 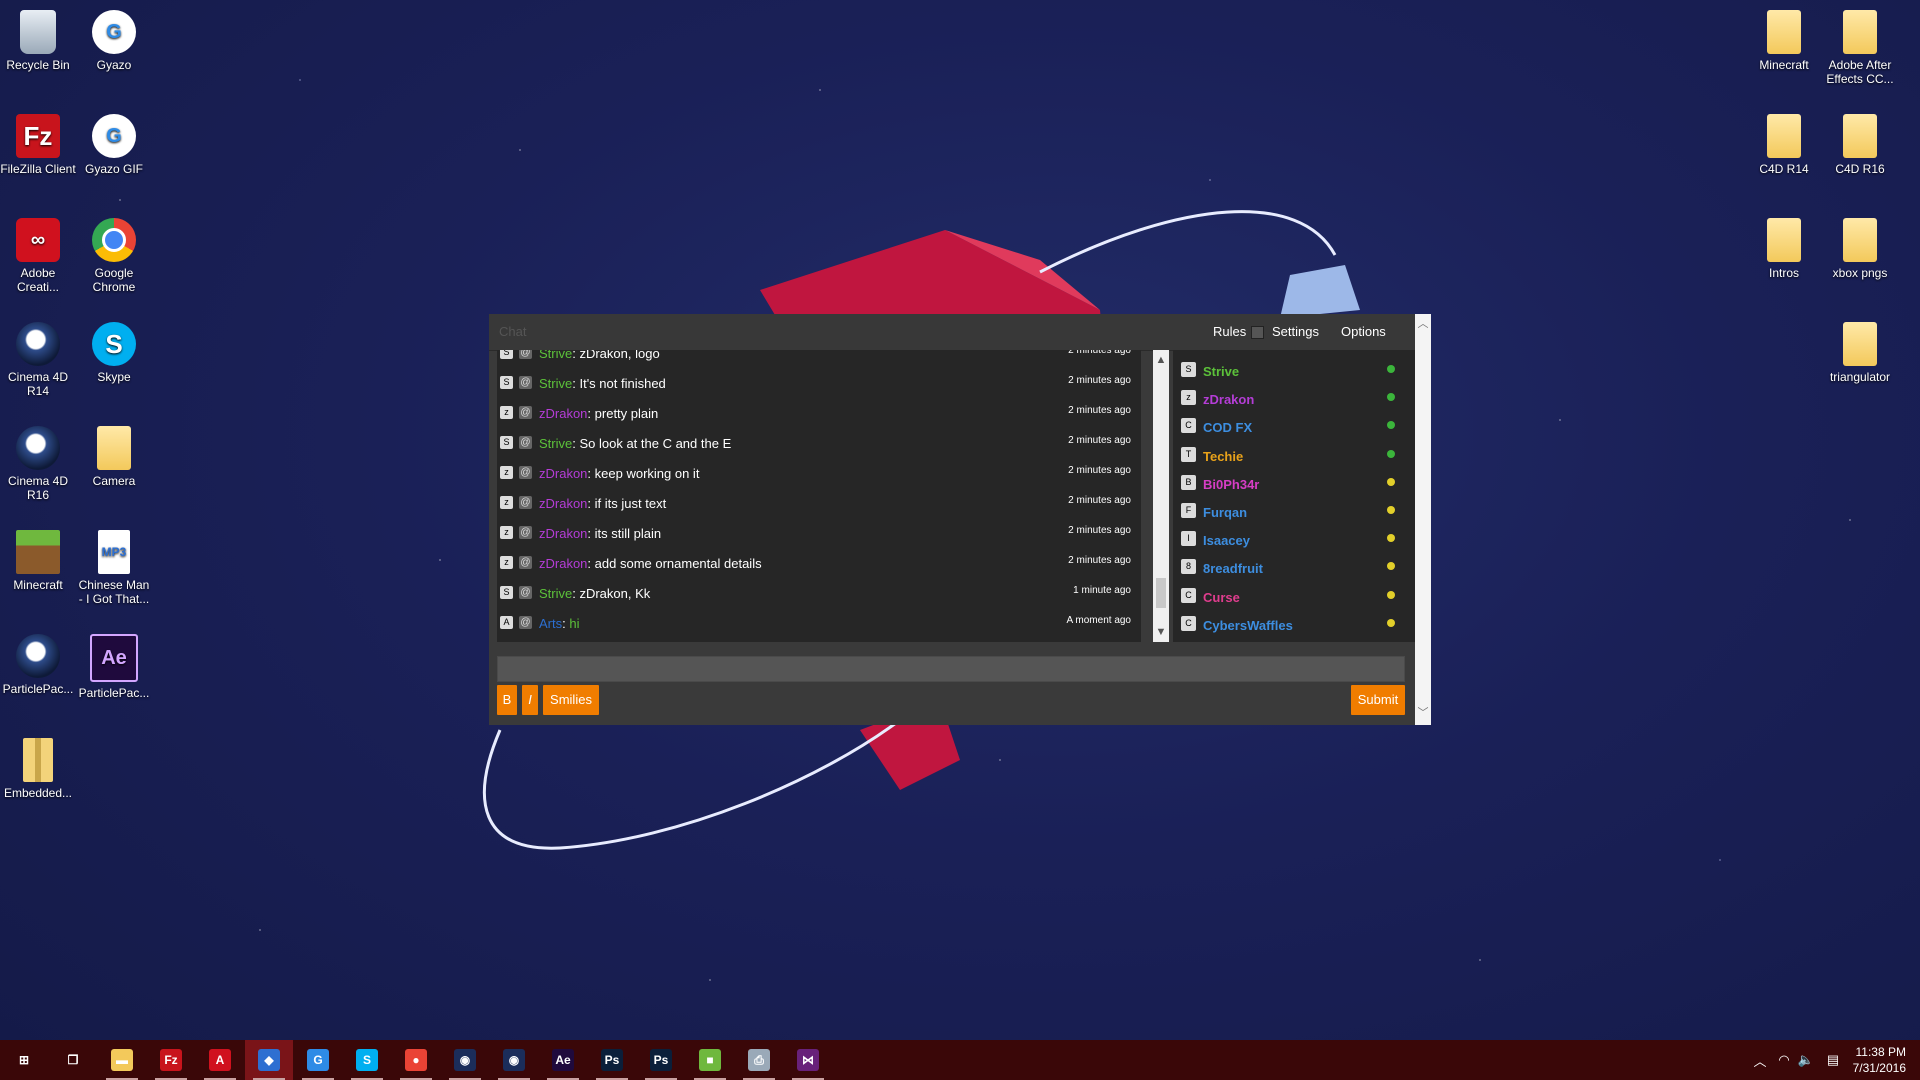 I want to click on taskbar-button: ▬, so click(x=122, y=1060).